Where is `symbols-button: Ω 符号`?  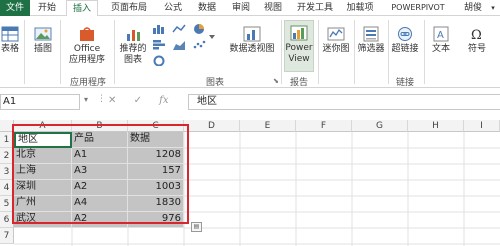
symbols-button: Ω 符号 is located at coordinates (477, 40).